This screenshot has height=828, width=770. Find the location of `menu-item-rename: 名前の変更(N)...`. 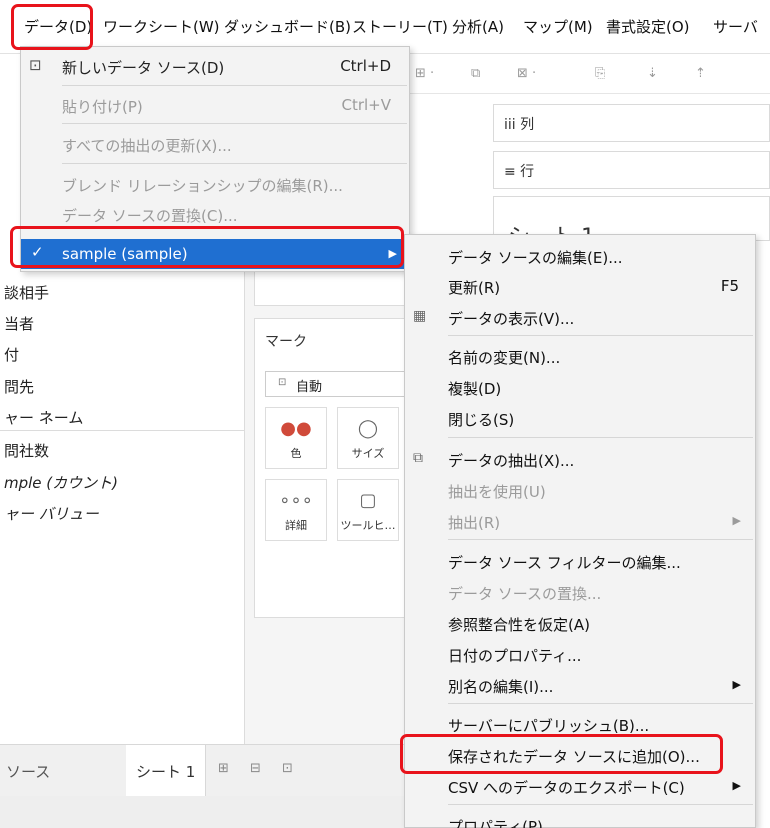

menu-item-rename: 名前の変更(N)... is located at coordinates (580, 356).